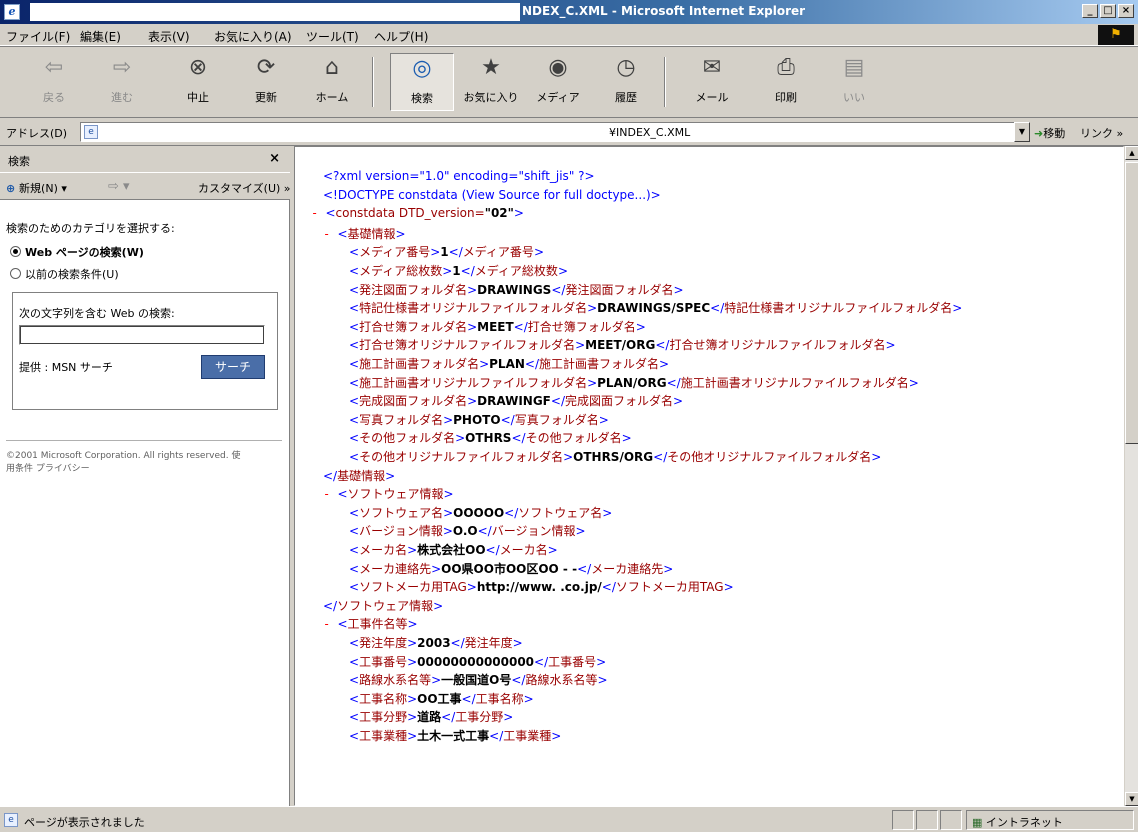  I want to click on search-submit-button: サーチ, so click(233, 367).